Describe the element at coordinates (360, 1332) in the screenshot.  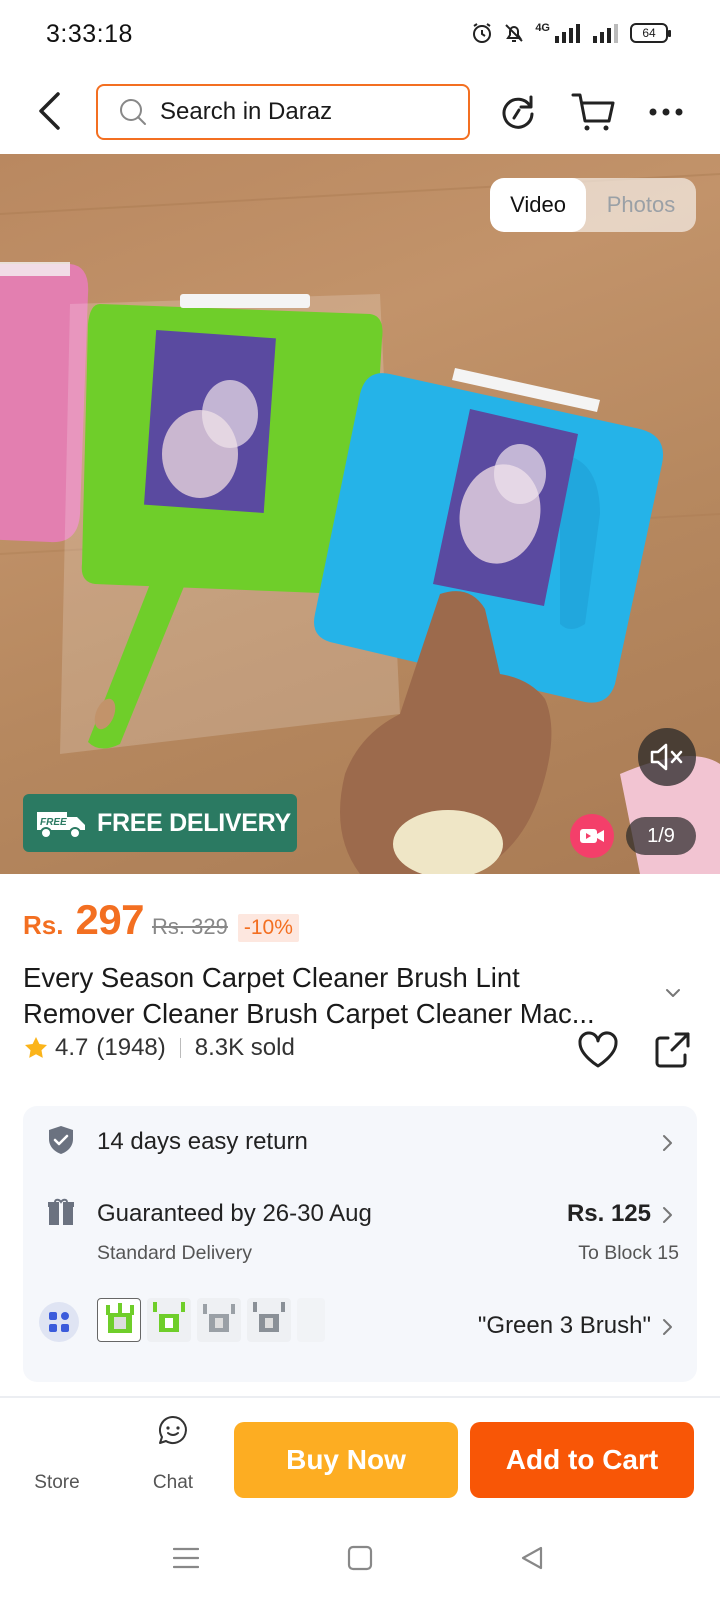
I see `variant-row: "Green 3 Brush"` at that location.